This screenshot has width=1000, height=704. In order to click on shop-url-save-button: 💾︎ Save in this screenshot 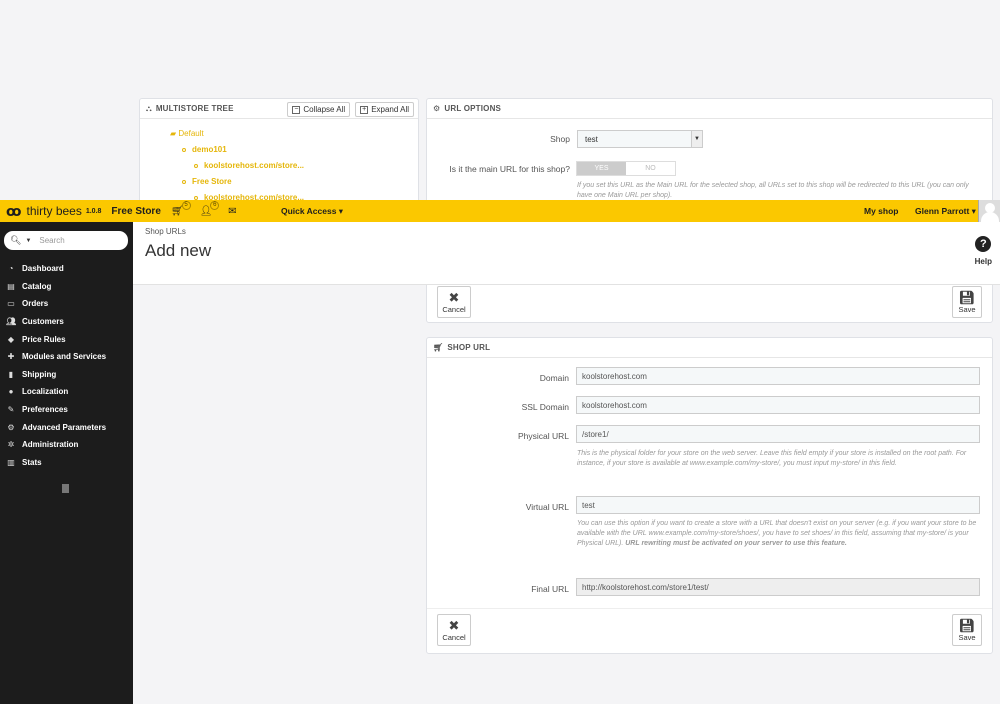, I will do `click(967, 630)`.